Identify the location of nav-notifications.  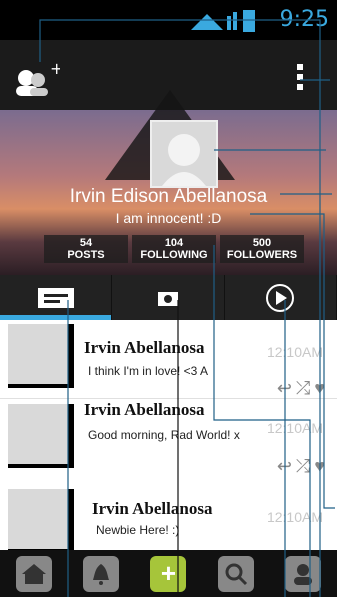
(101, 573).